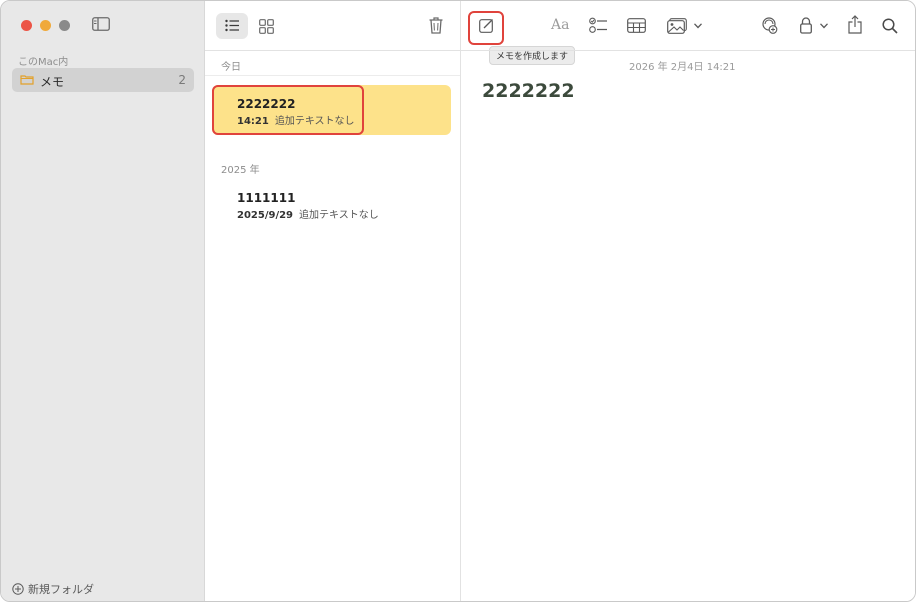 This screenshot has width=916, height=602. What do you see at coordinates (532, 55) in the screenshot?
I see `compose-tooltip: メモを作成します` at bounding box center [532, 55].